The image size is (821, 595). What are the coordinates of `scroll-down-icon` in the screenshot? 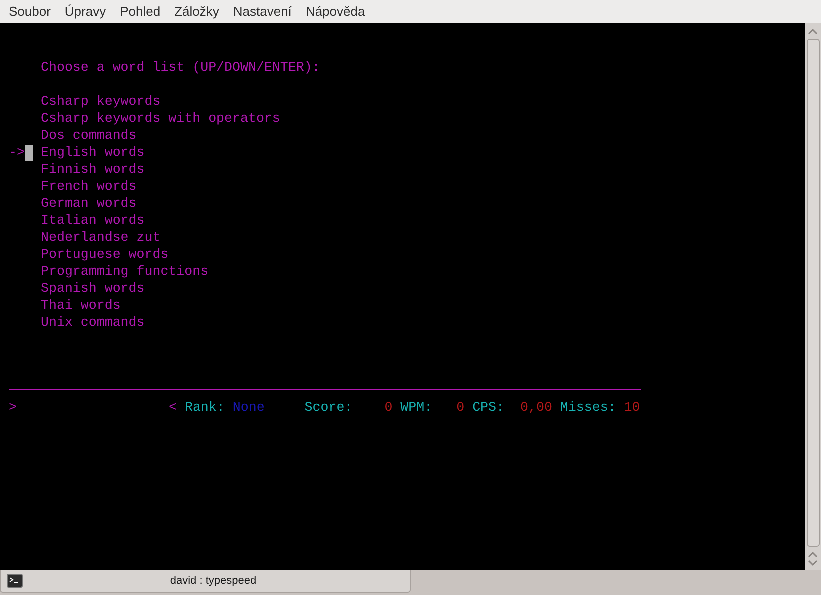 It's located at (813, 563).